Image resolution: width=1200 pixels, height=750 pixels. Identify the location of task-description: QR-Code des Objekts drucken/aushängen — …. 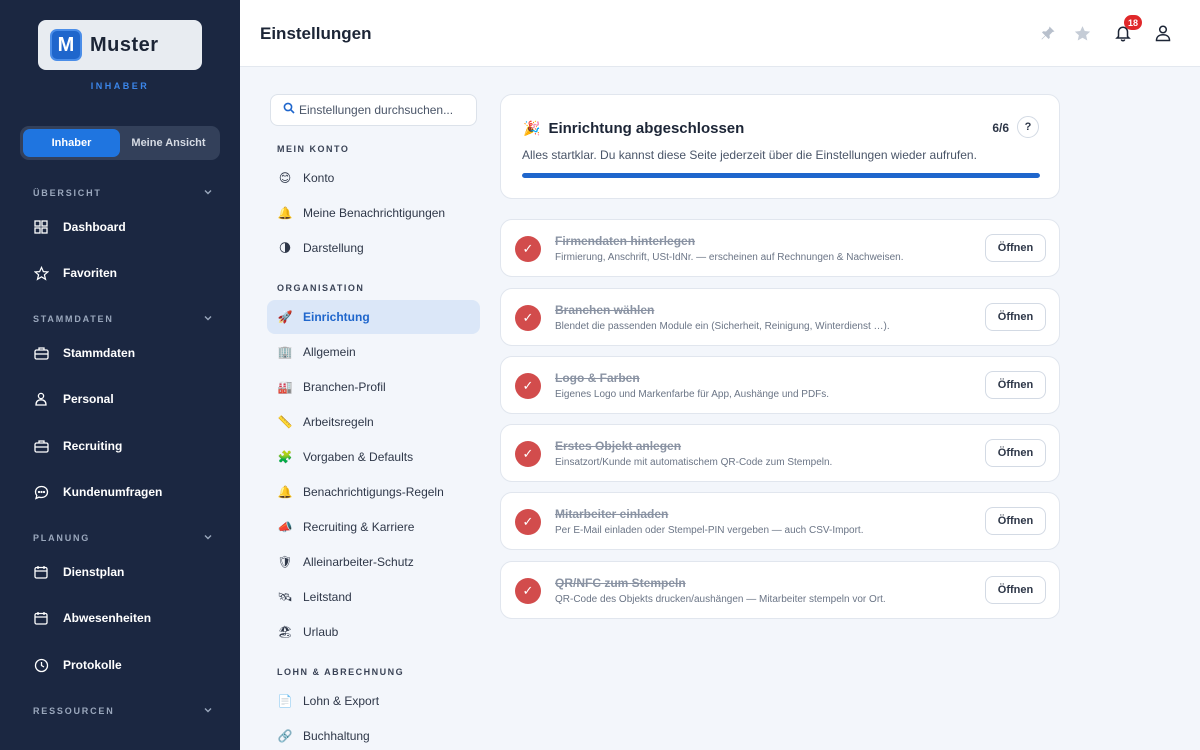
(720, 599).